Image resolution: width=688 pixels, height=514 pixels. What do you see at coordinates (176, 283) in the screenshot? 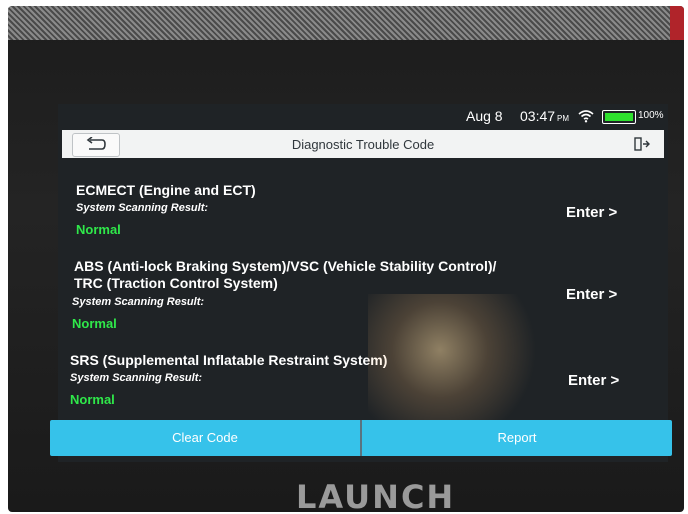
I see `system-name-line-2: TRC (Traction Control System)` at bounding box center [176, 283].